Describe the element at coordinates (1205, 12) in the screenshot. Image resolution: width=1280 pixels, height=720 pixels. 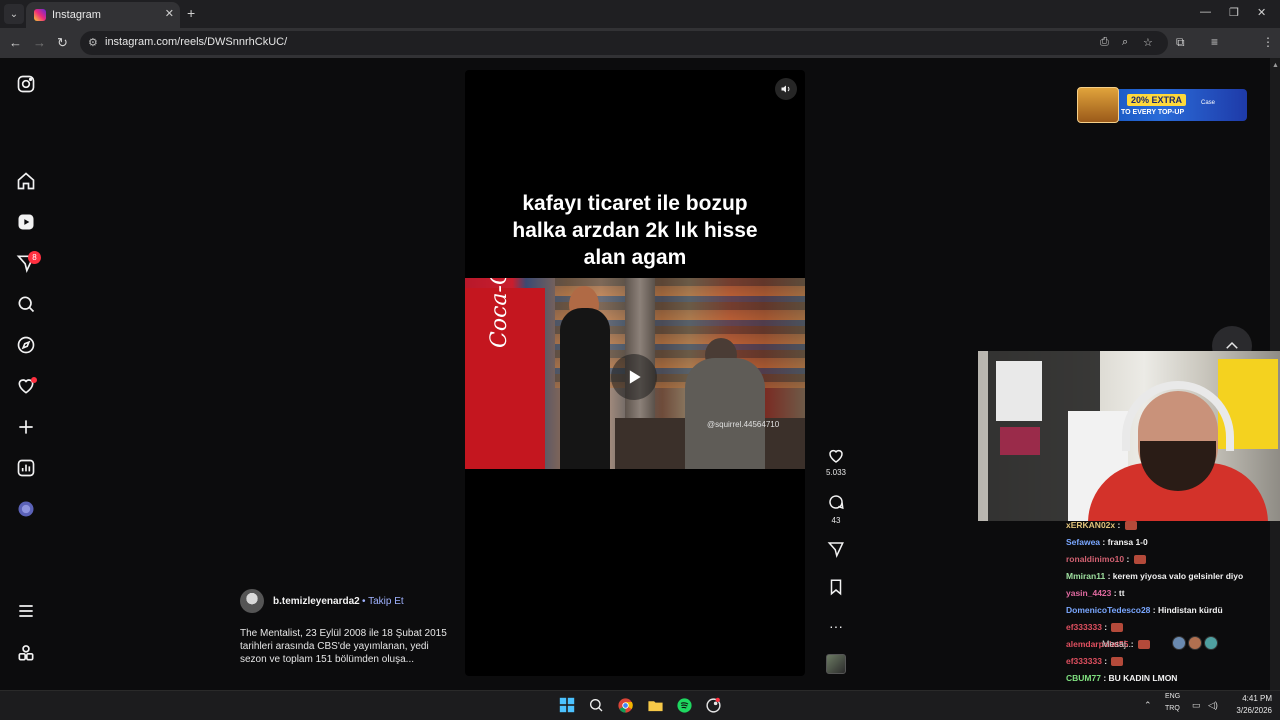
I see `minimize-icon: —` at that location.